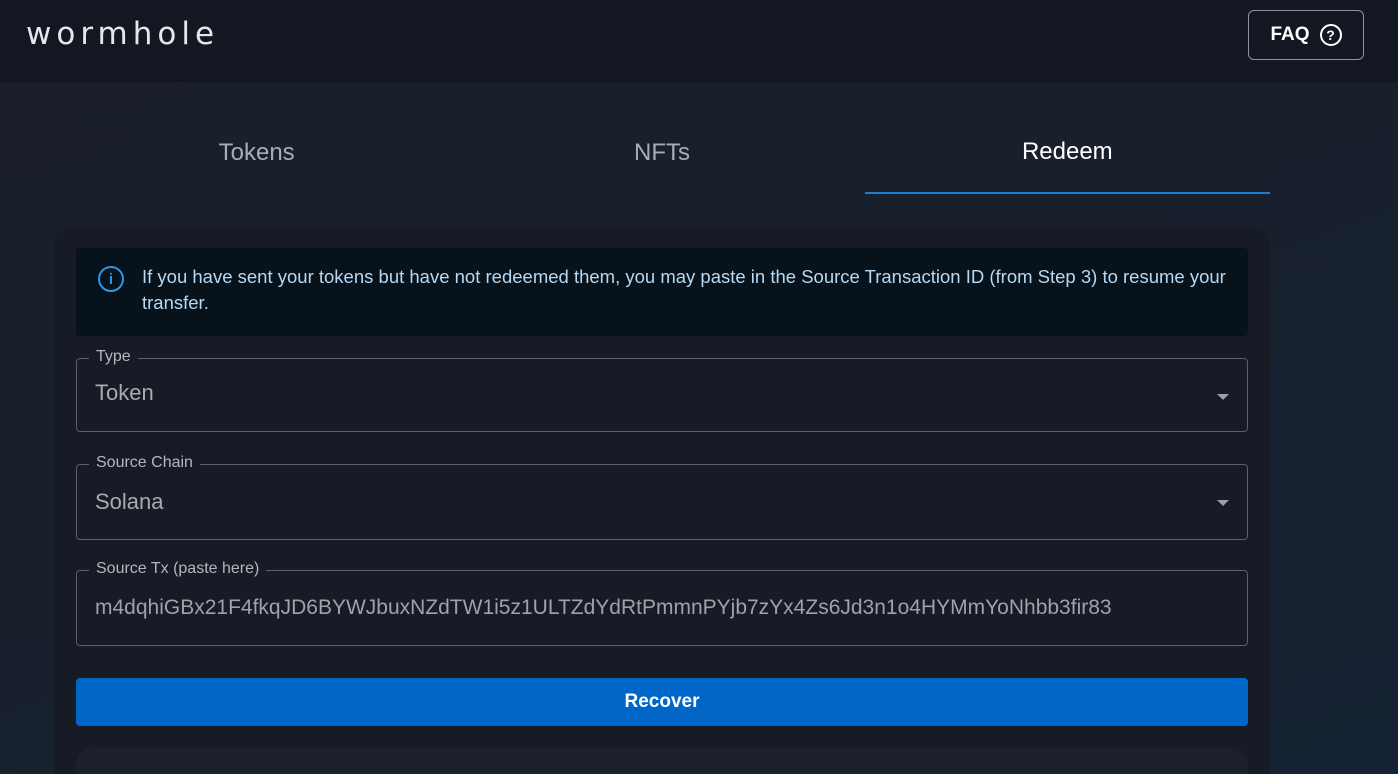 The width and height of the screenshot is (1398, 774). I want to click on type-select: Type Token, so click(662, 389).